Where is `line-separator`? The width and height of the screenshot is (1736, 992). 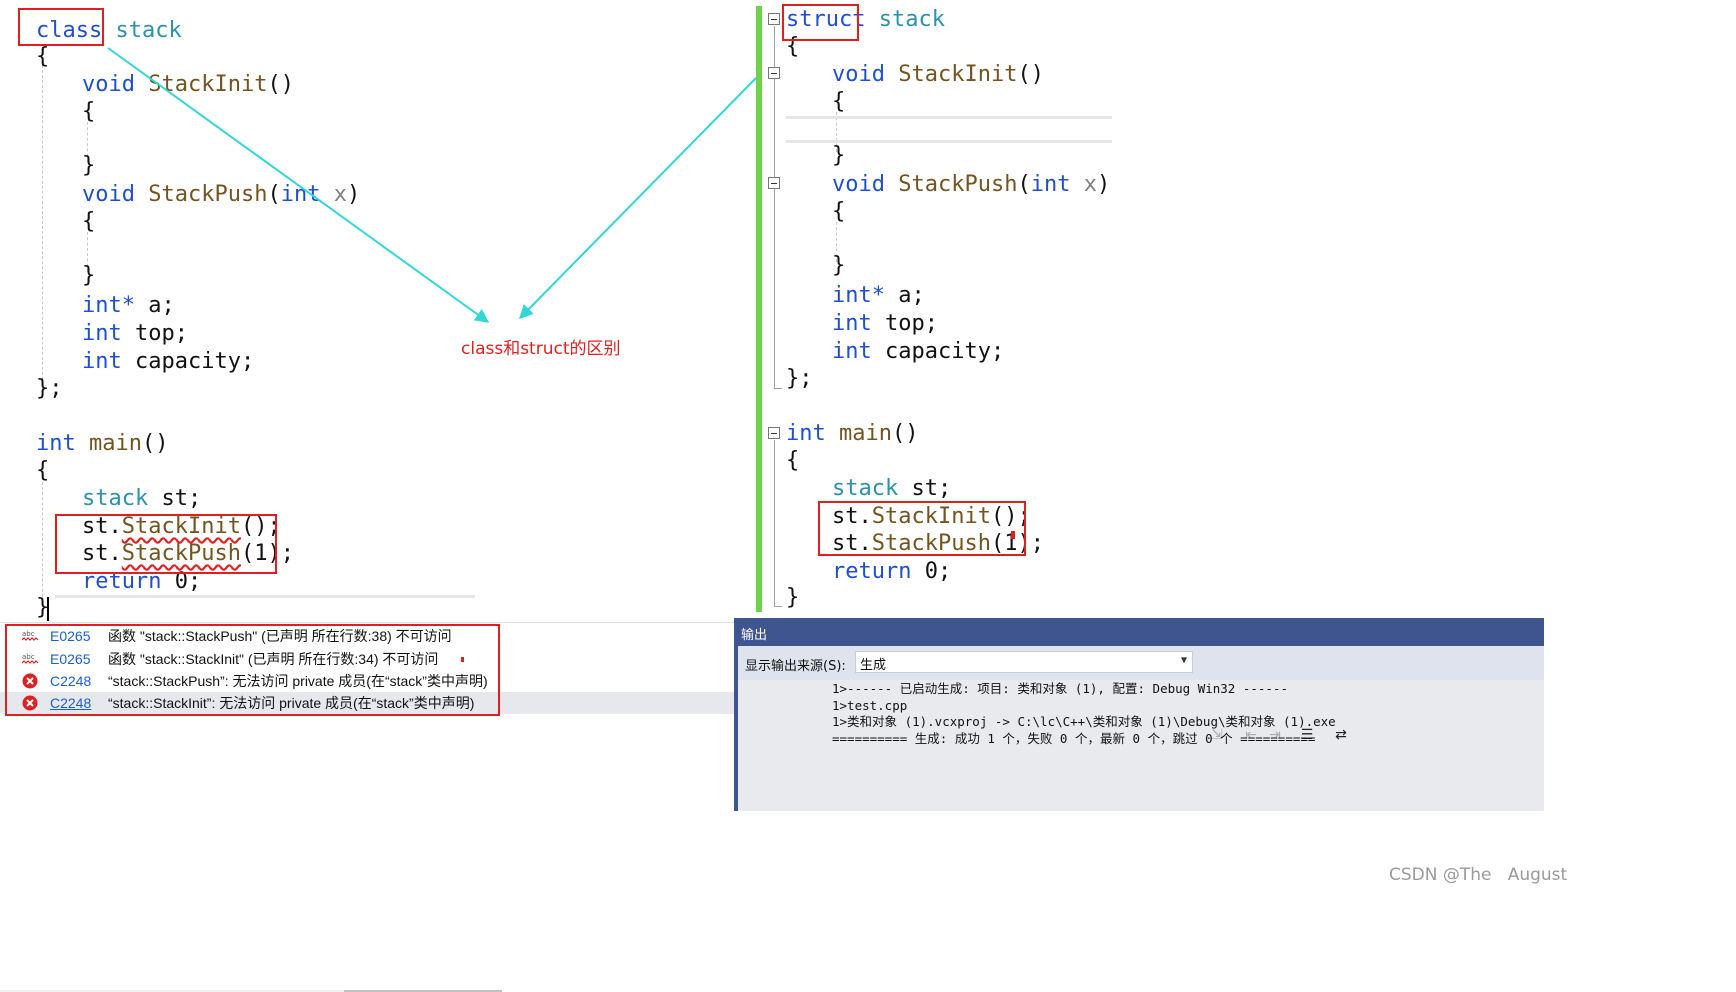
line-separator is located at coordinates (949, 117).